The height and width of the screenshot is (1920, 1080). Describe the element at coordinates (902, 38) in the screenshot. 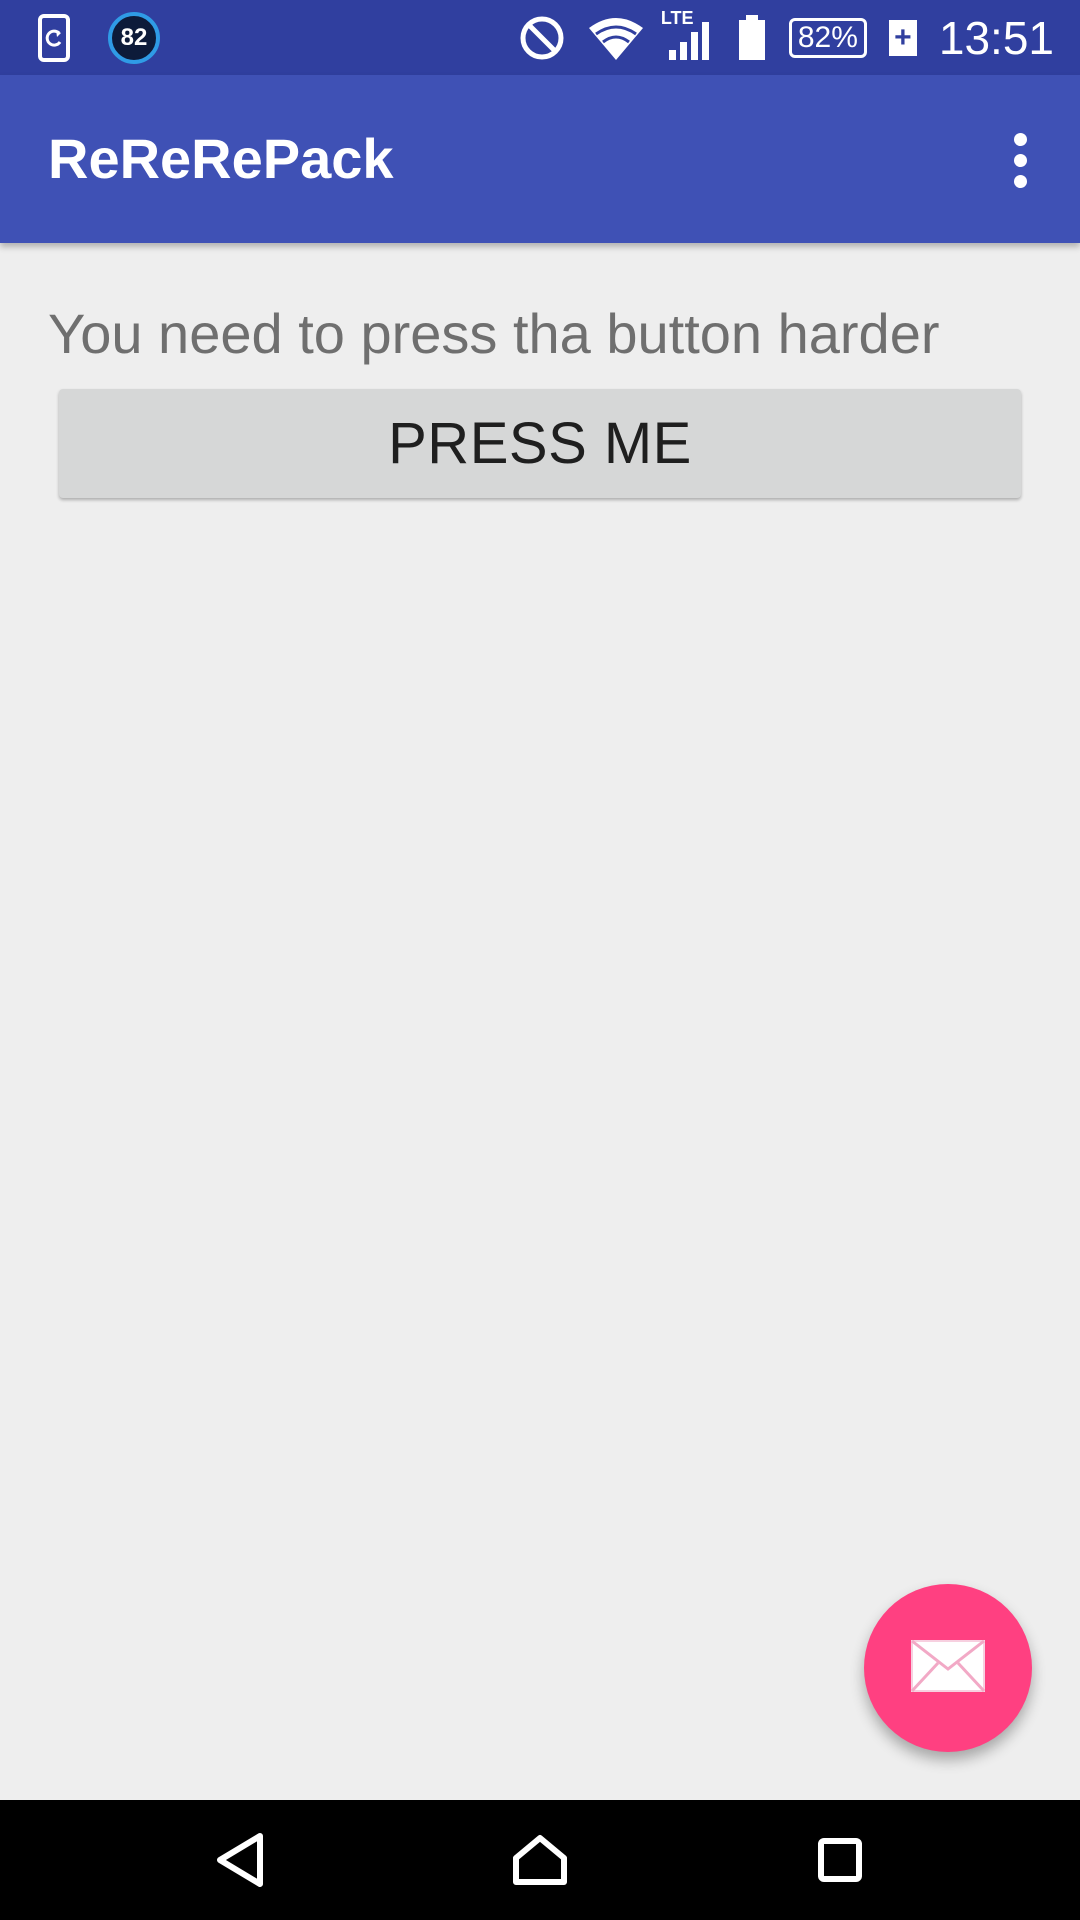

I see `charging-plus-icon: +` at that location.